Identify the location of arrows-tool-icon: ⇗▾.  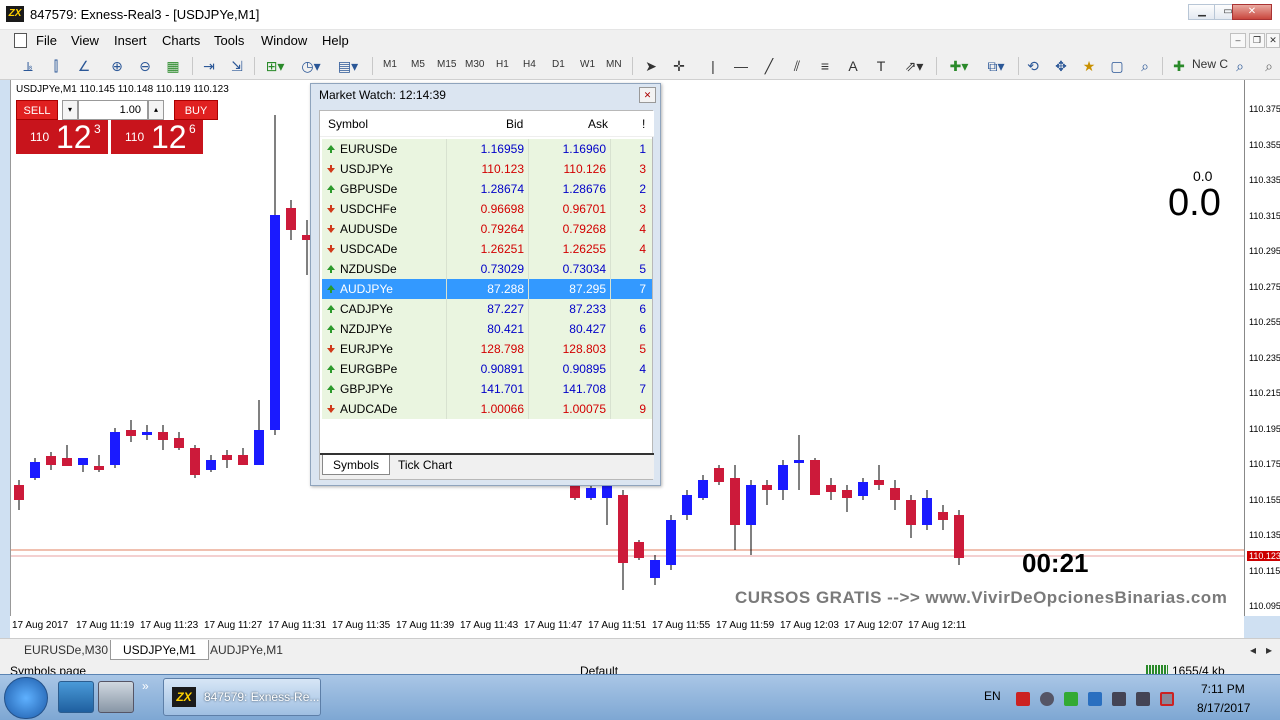
(914, 66).